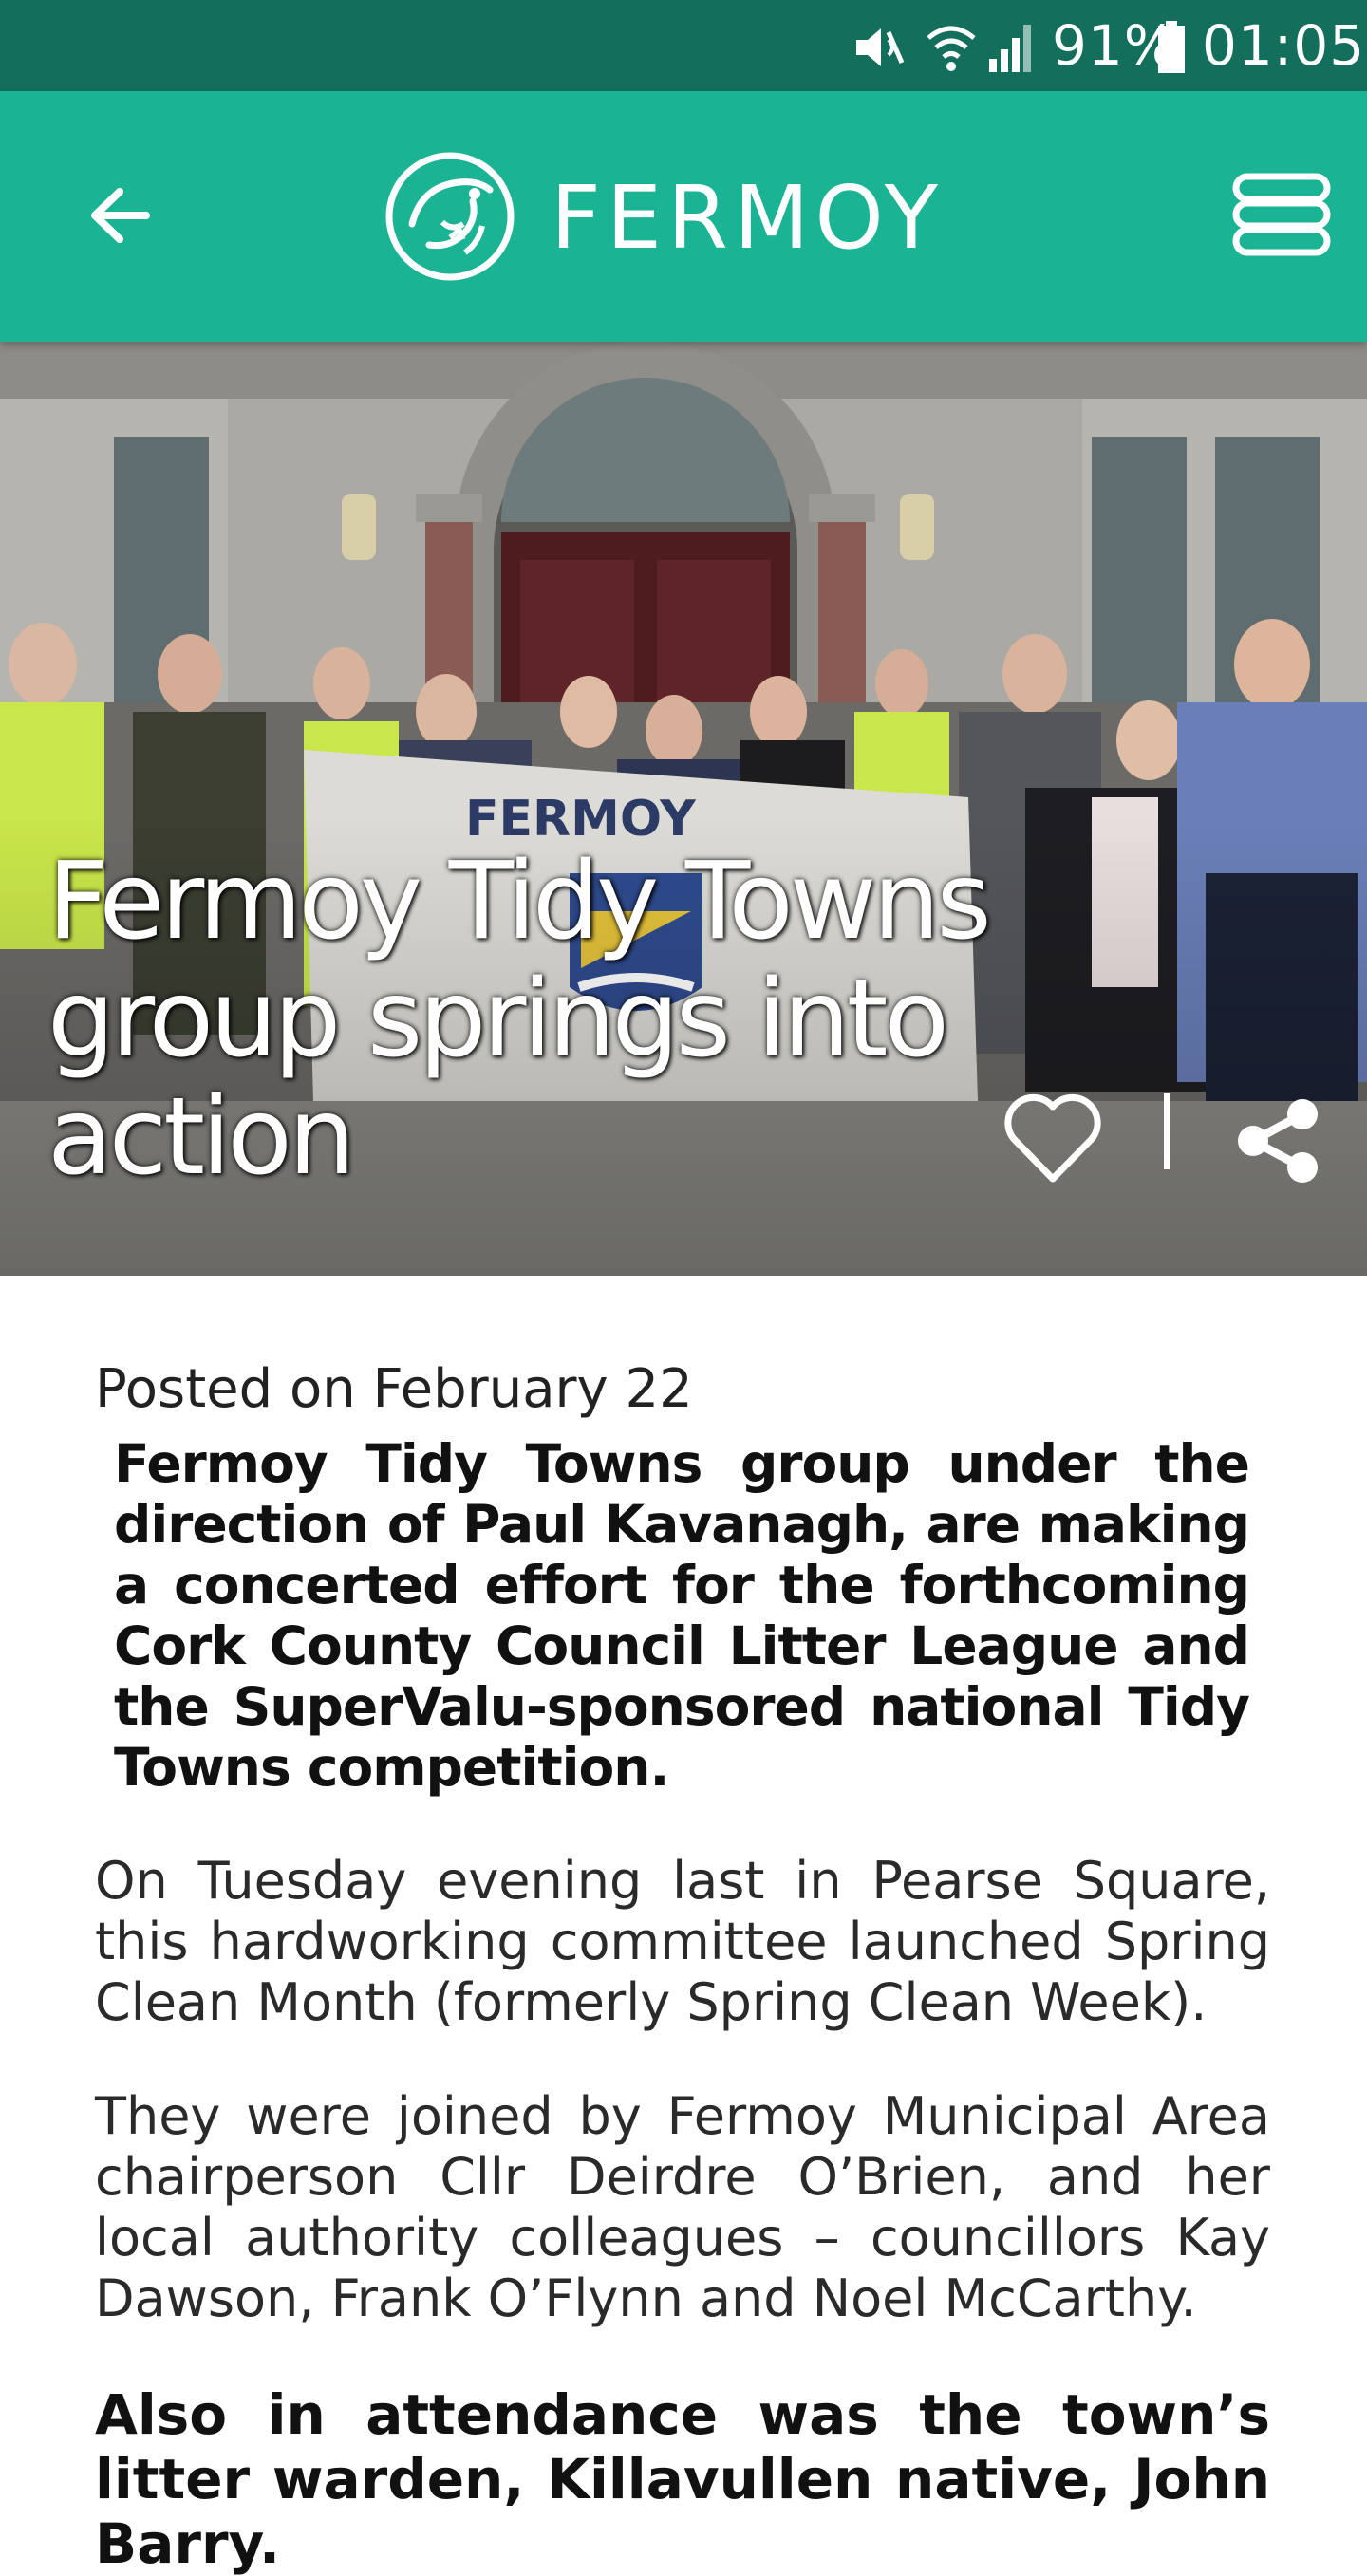  I want to click on brand-logo: FERMOY, so click(678, 217).